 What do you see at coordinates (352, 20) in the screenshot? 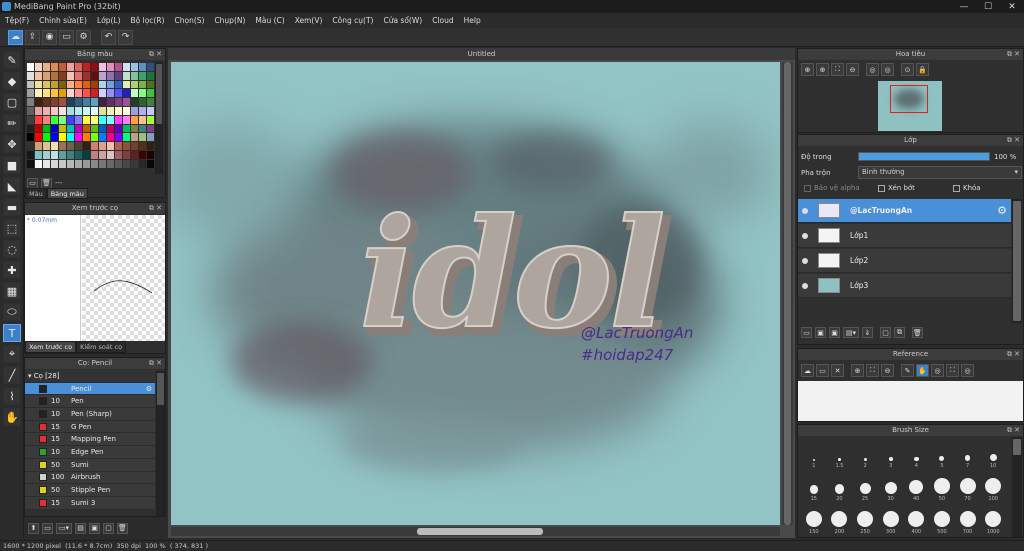
I see `menu-item-8: Công cụ(T)` at bounding box center [352, 20].